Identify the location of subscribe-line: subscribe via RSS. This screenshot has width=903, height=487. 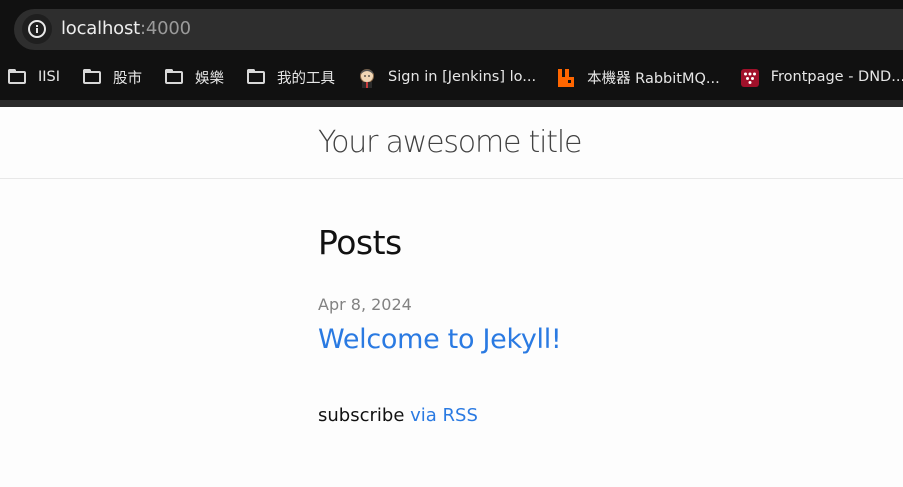
(398, 415).